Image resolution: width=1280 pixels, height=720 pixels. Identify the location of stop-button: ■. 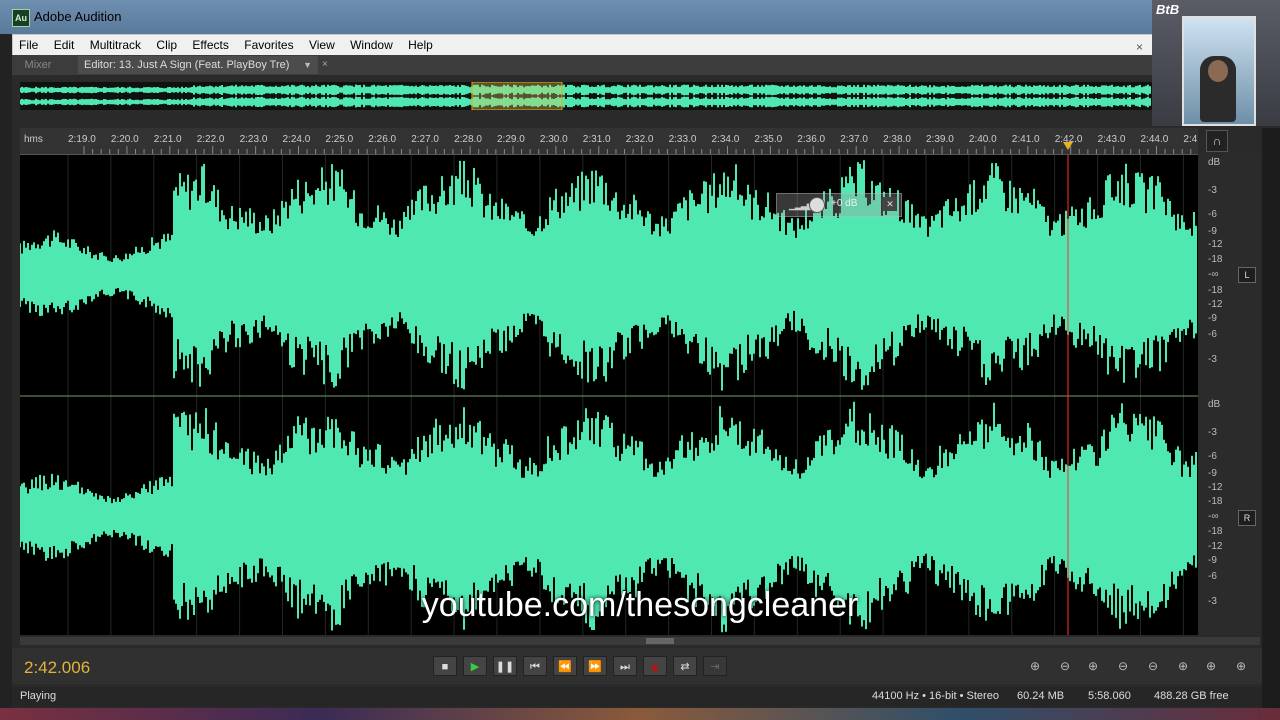
(445, 666).